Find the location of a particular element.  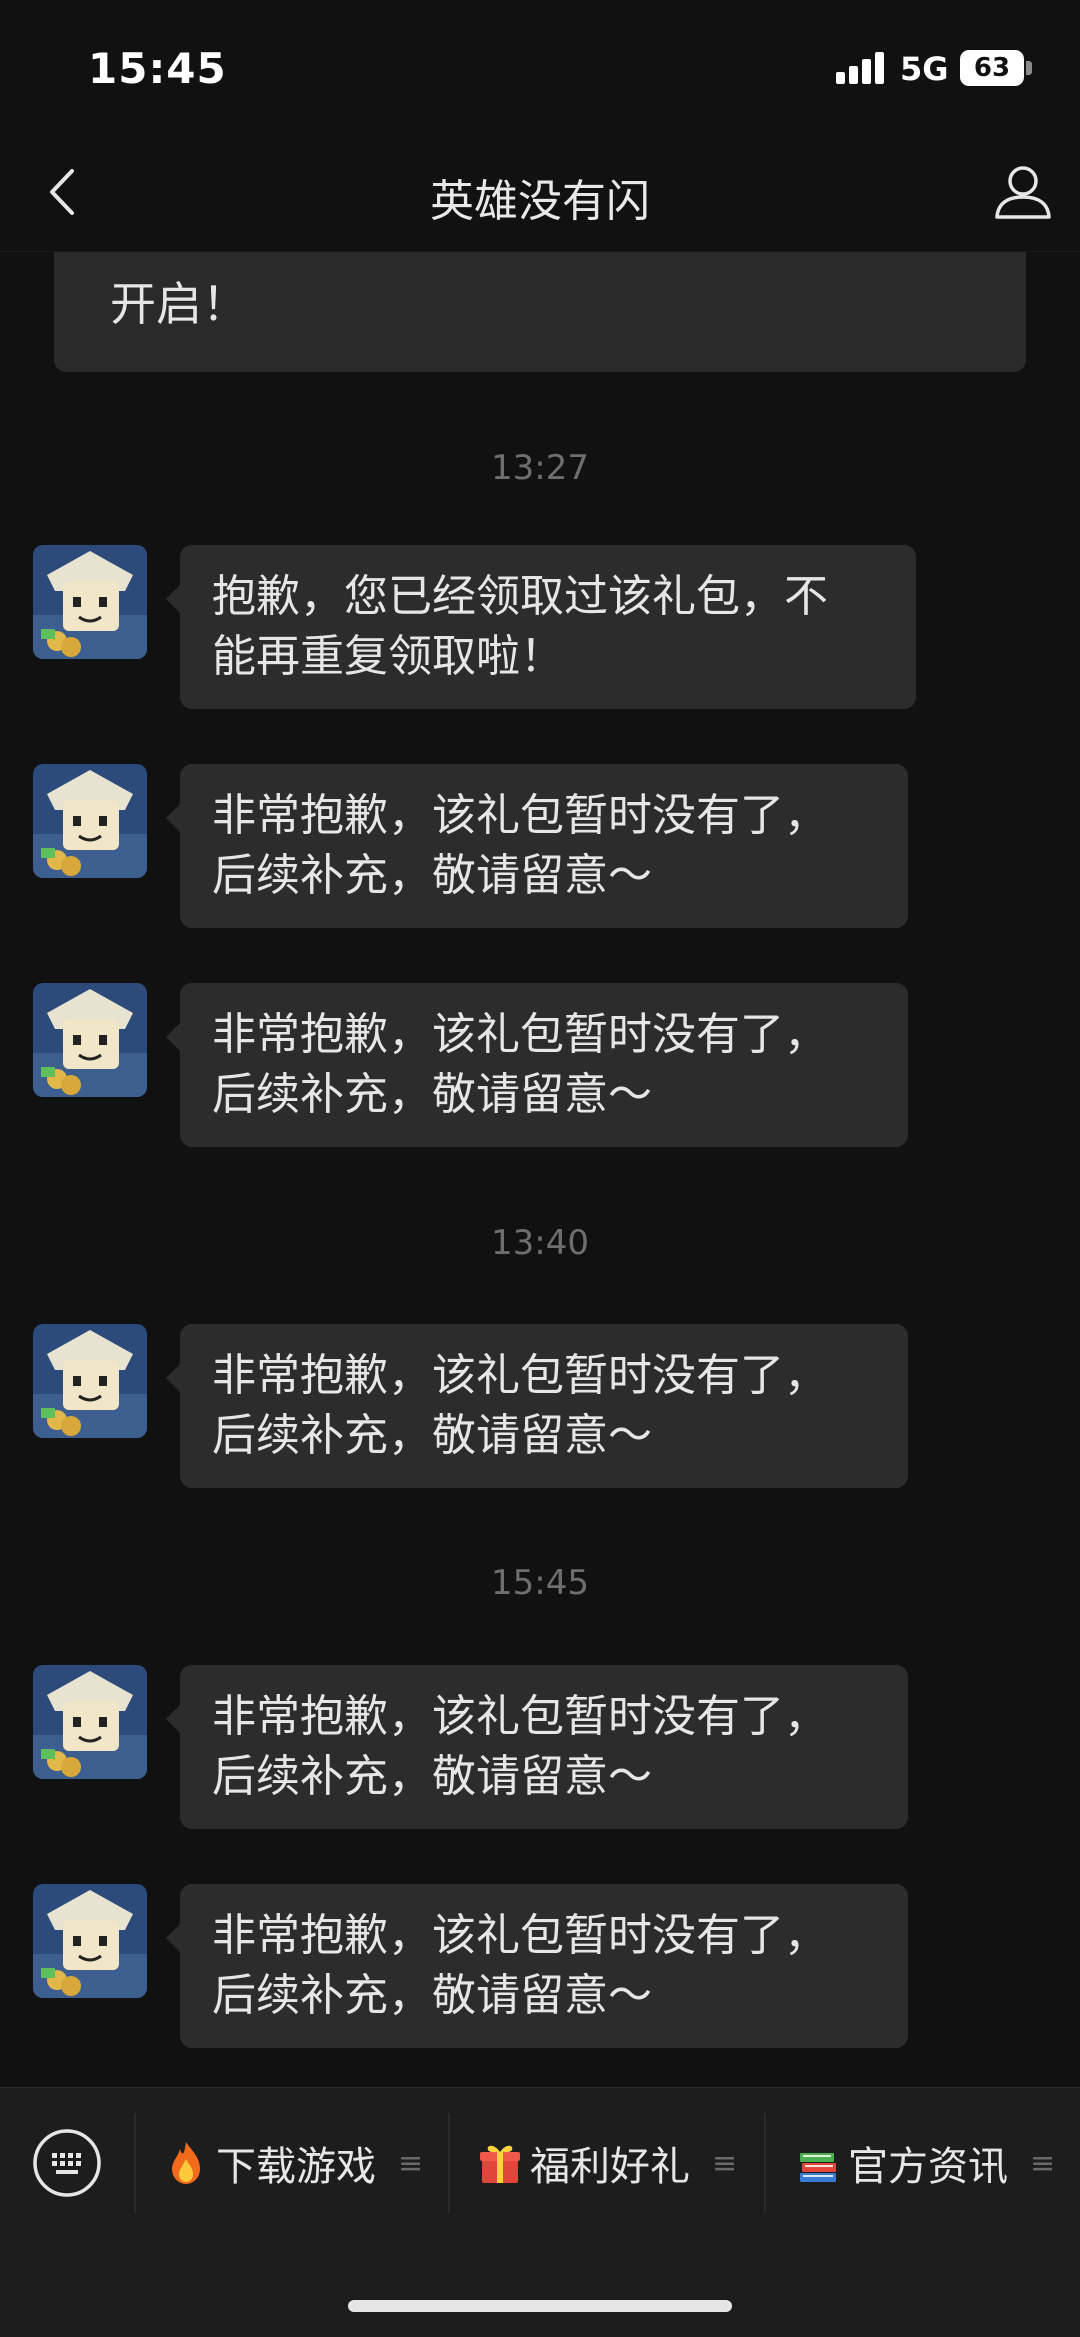

keyboard-icon is located at coordinates (67, 2163).